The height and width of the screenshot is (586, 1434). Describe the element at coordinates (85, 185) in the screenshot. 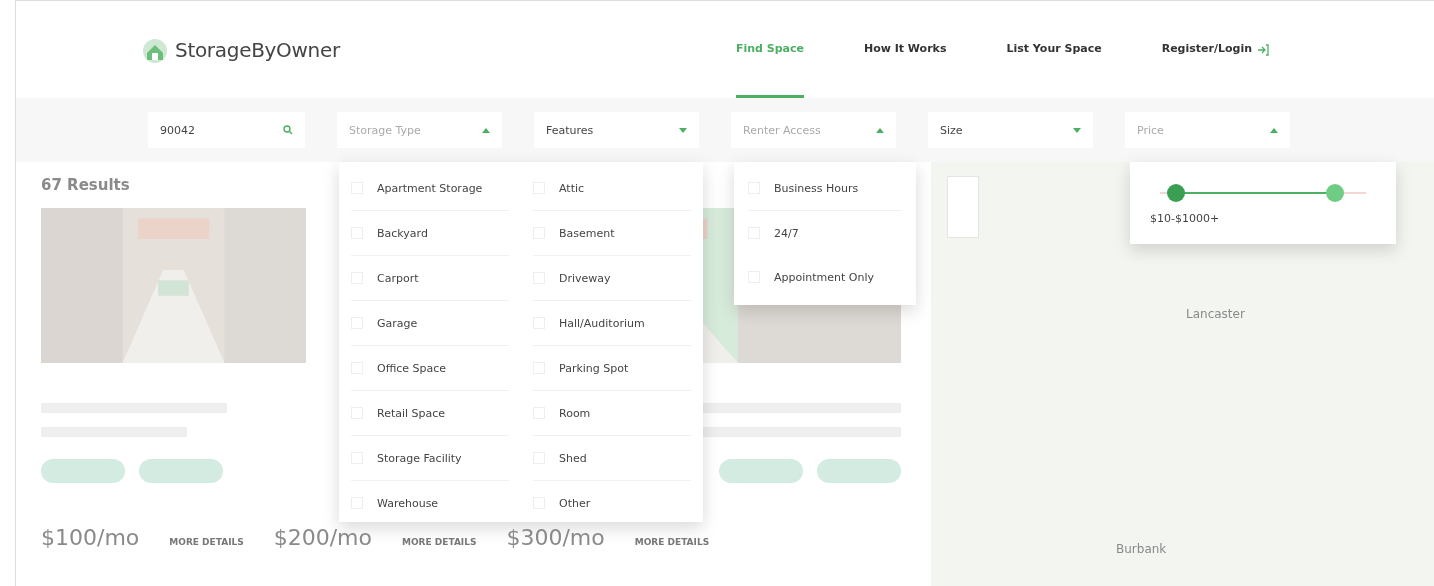

I see `results-count: 67 Results` at that location.